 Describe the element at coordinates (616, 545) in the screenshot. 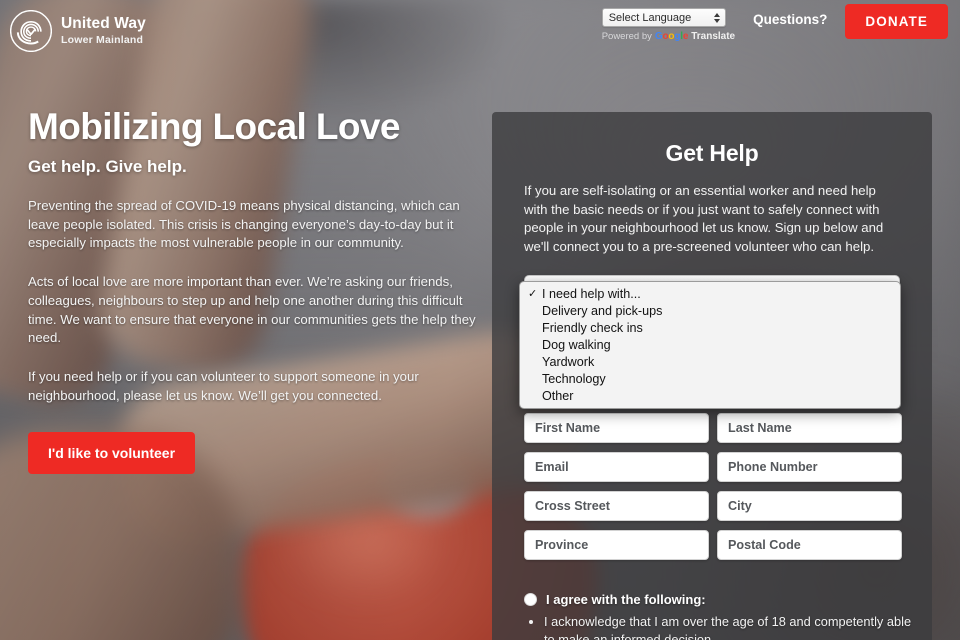

I see `province-input: Province` at that location.